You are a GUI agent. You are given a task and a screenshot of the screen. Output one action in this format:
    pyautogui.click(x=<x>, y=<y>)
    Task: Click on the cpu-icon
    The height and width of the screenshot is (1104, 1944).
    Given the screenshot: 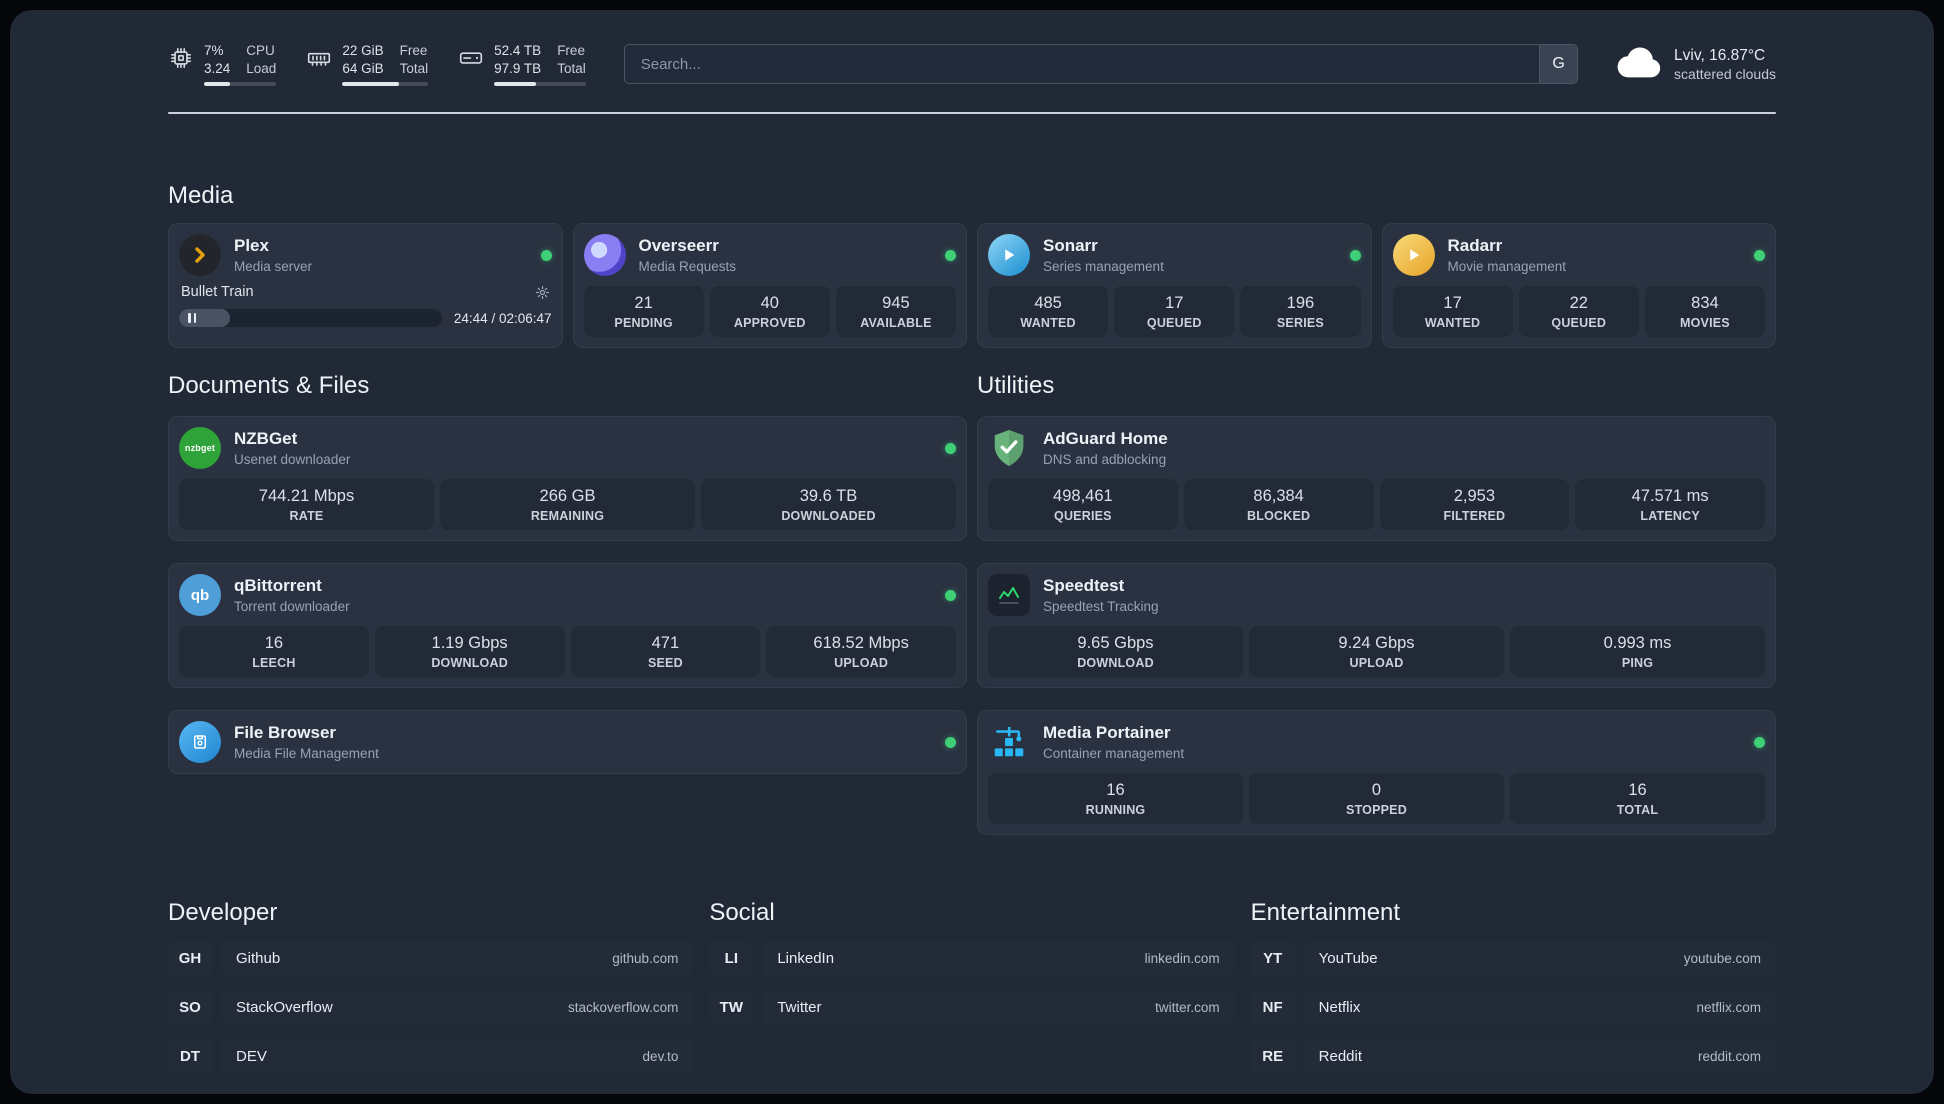 What is the action you would take?
    pyautogui.click(x=181, y=64)
    